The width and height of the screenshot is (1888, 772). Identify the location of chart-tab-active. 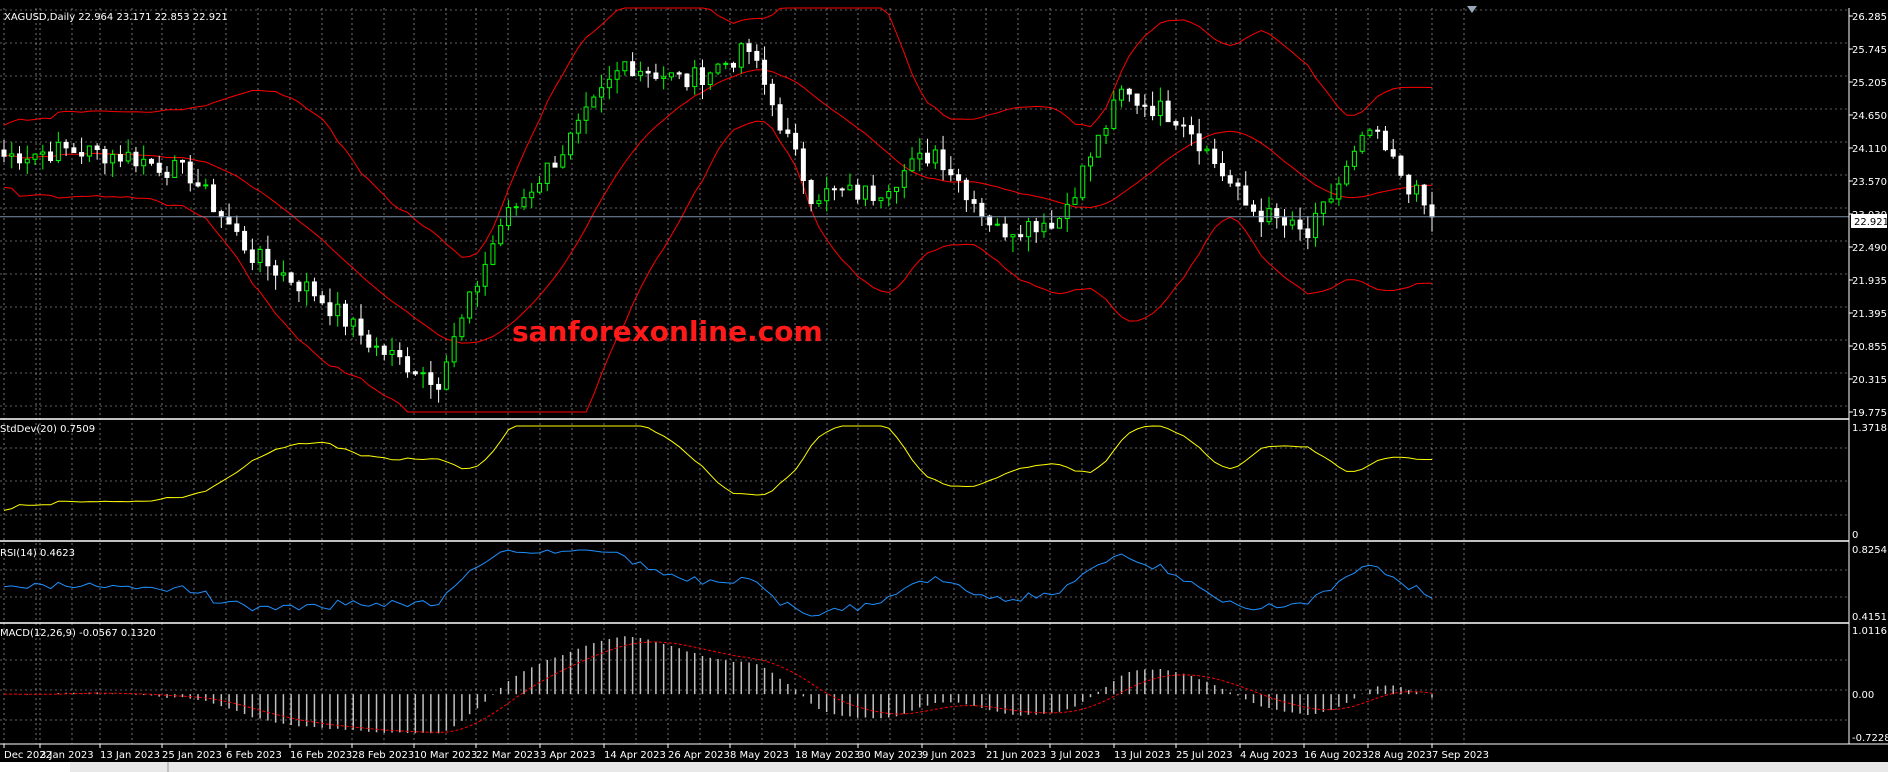
(35, 767).